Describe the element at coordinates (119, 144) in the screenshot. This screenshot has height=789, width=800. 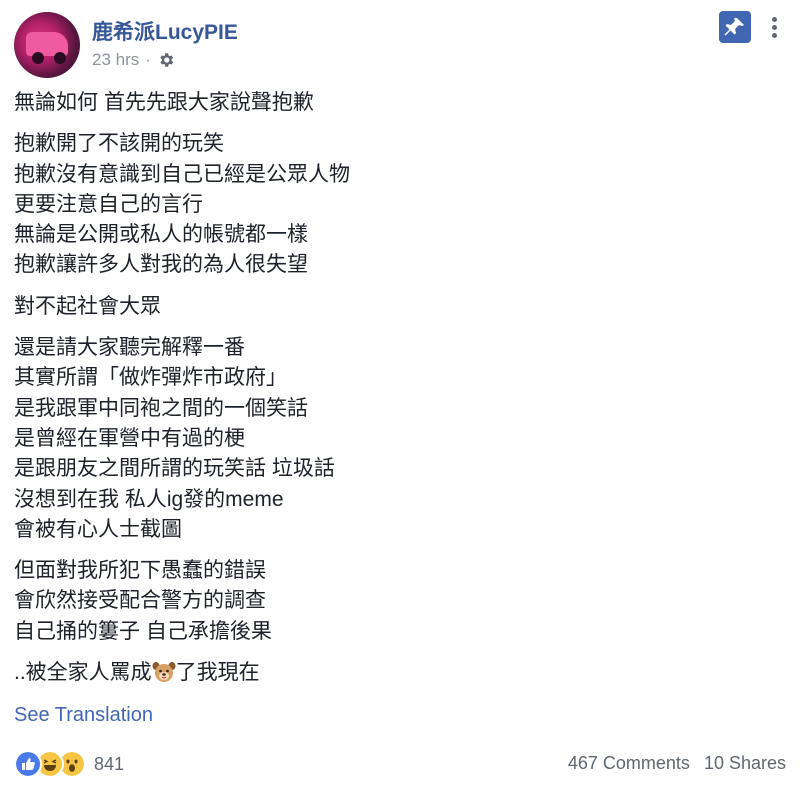
I see `text-line: 抱歉開了不該開的玩笑` at that location.